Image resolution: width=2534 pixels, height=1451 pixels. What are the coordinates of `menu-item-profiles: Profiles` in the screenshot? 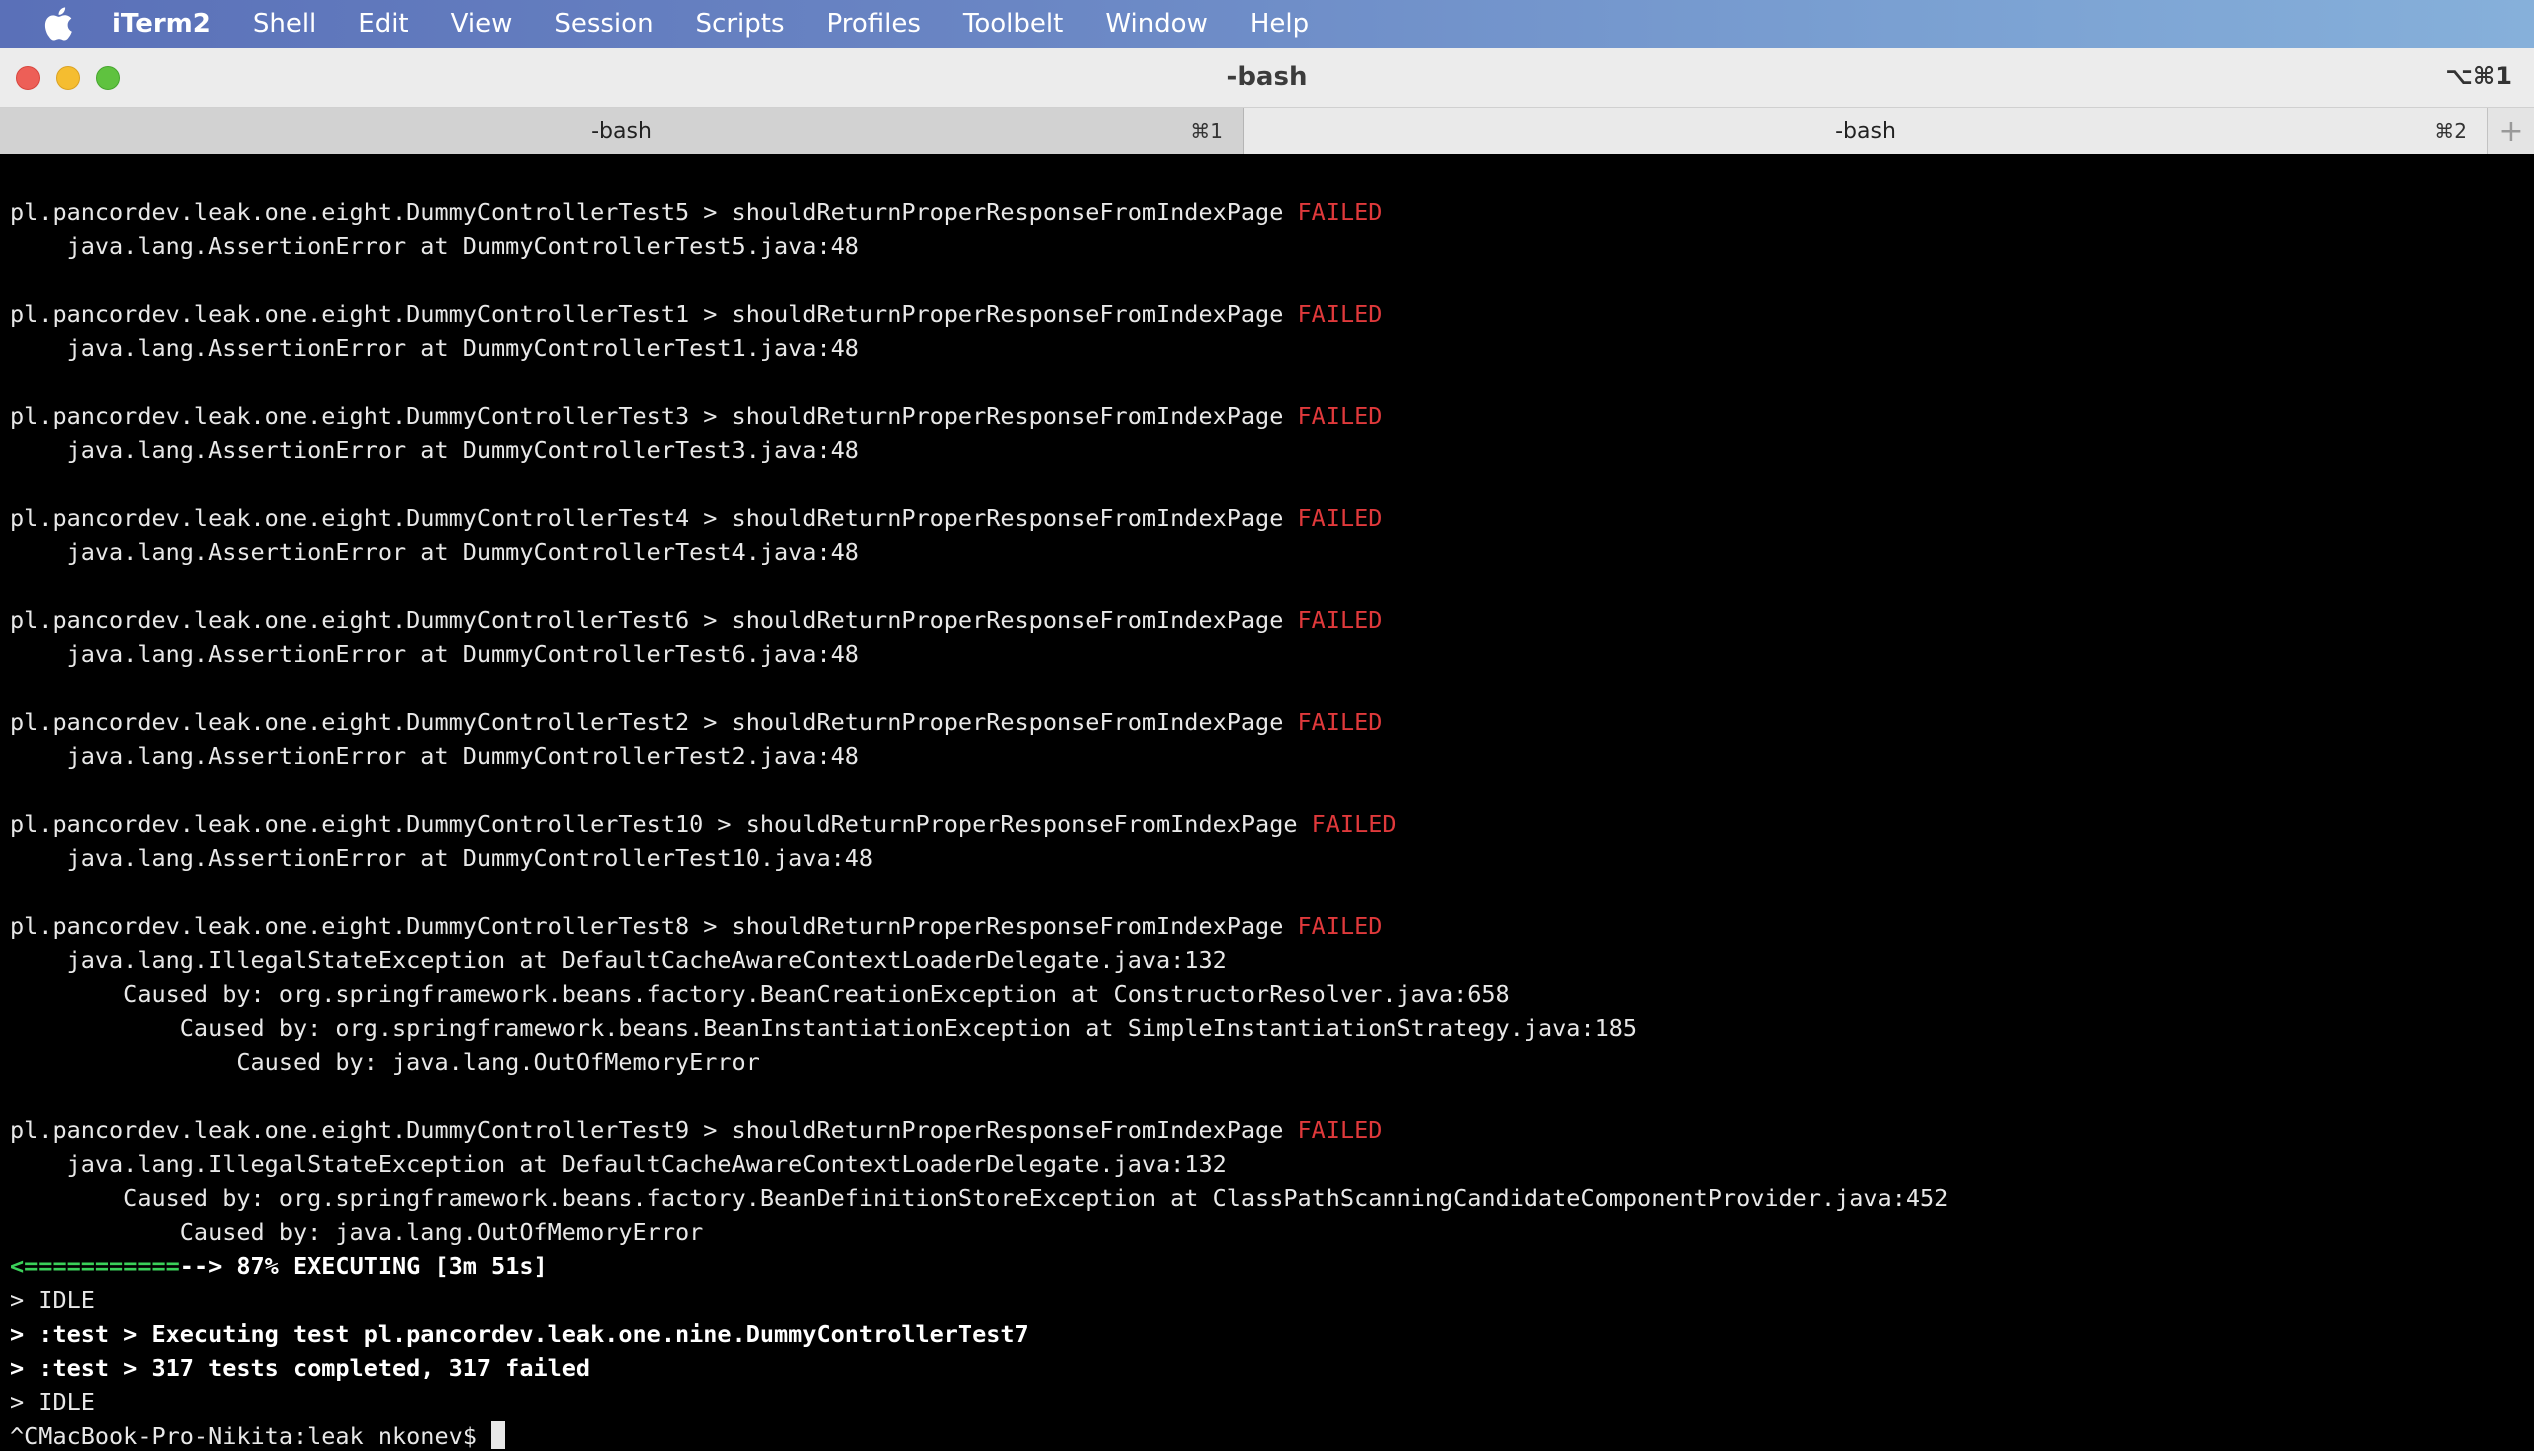 It's located at (874, 24).